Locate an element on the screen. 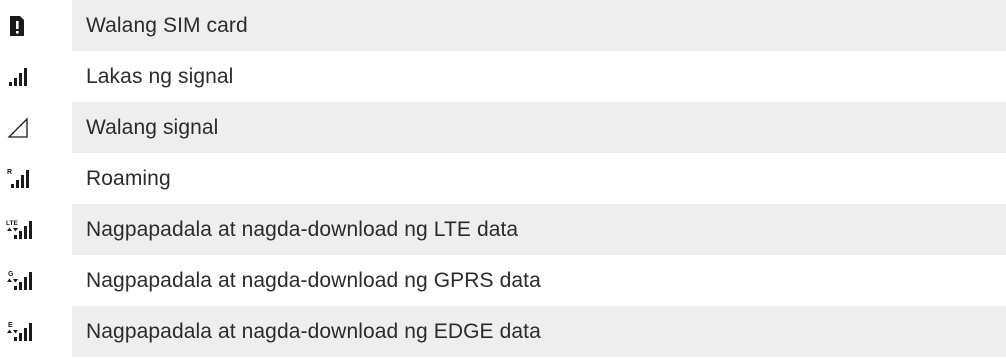 Image resolution: width=1006 pixels, height=358 pixels. roaming-signal-icon: R is located at coordinates (36, 178).